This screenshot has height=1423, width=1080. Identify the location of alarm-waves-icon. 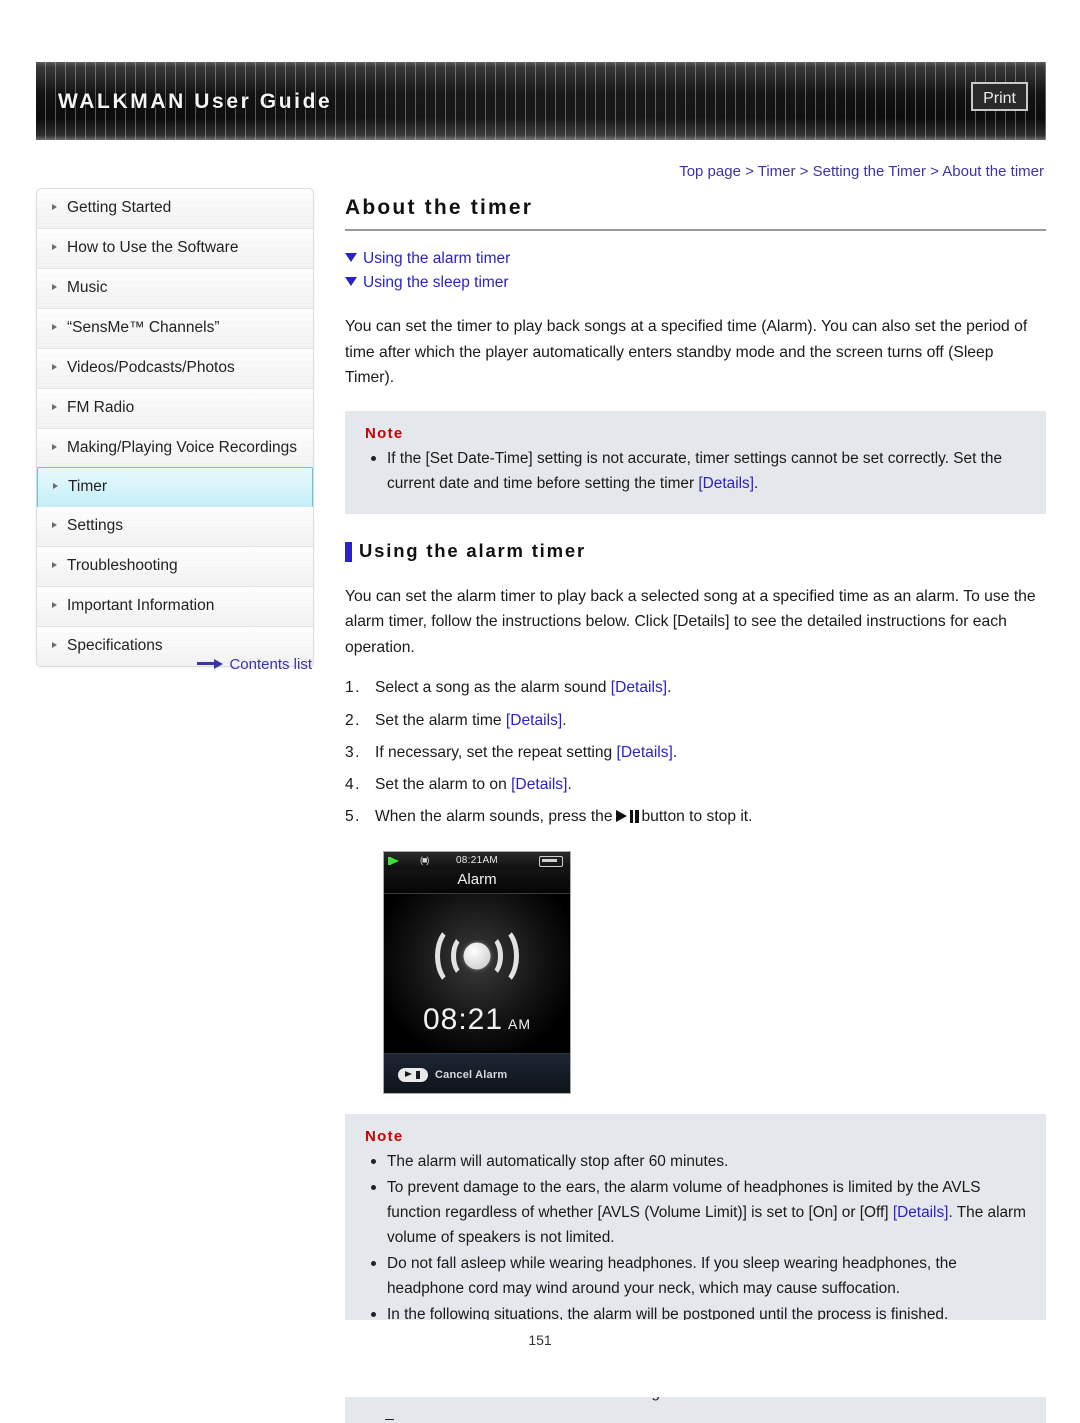
(477, 956).